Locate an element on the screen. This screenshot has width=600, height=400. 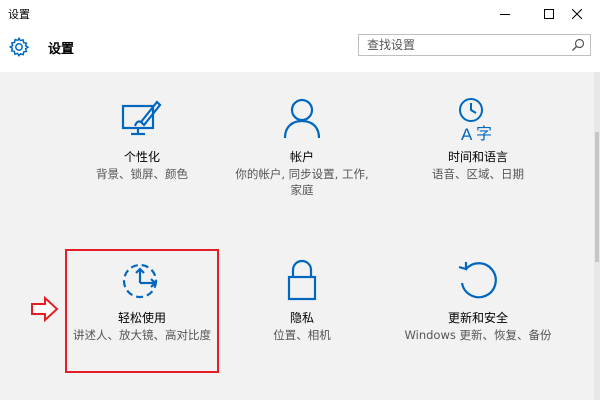
title-bar: 设置 is located at coordinates (300, 14).